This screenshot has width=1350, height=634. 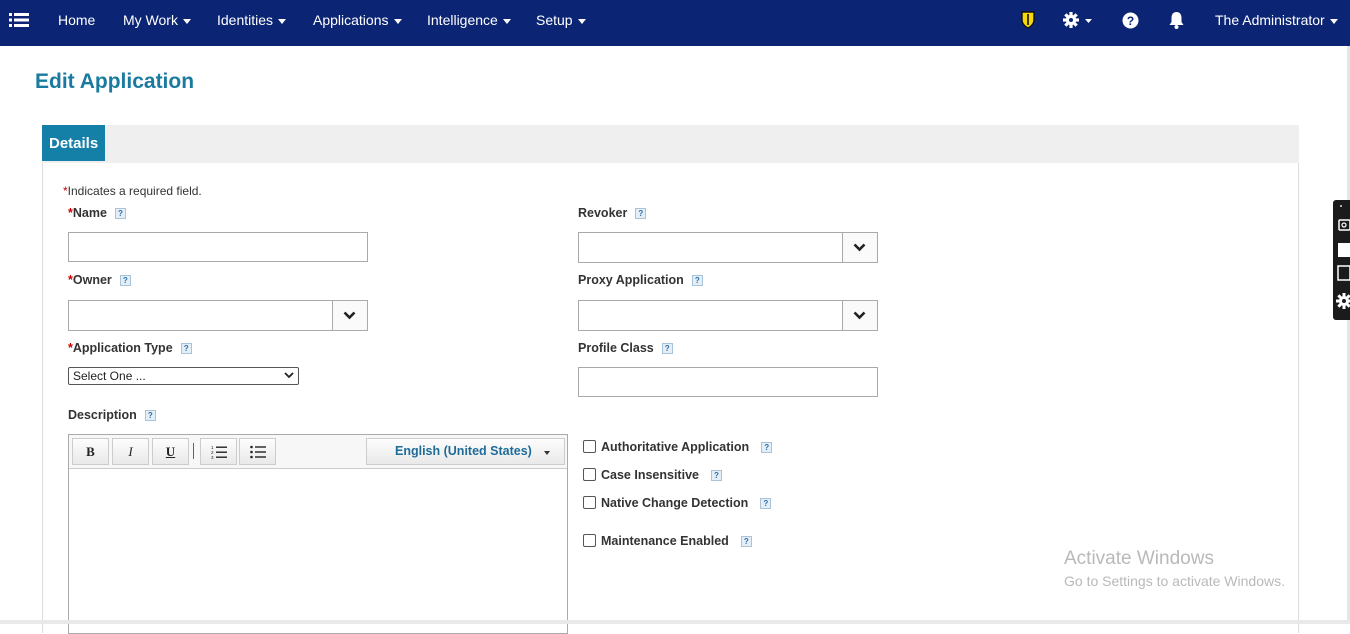 I want to click on nav-intelligence-label: Intelligence, so click(x=462, y=20).